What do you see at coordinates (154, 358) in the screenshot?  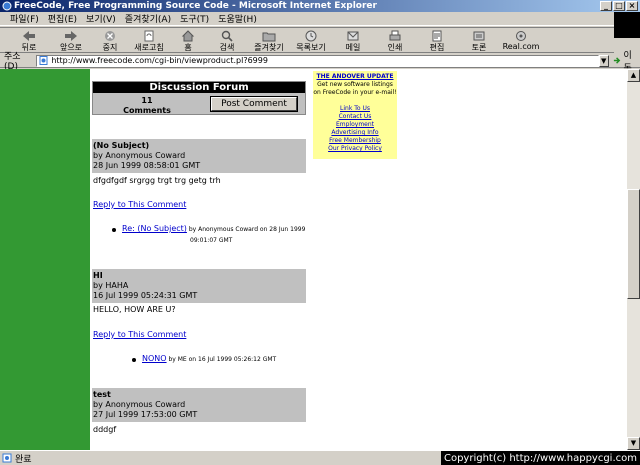 I see `subreply-link: NONO` at bounding box center [154, 358].